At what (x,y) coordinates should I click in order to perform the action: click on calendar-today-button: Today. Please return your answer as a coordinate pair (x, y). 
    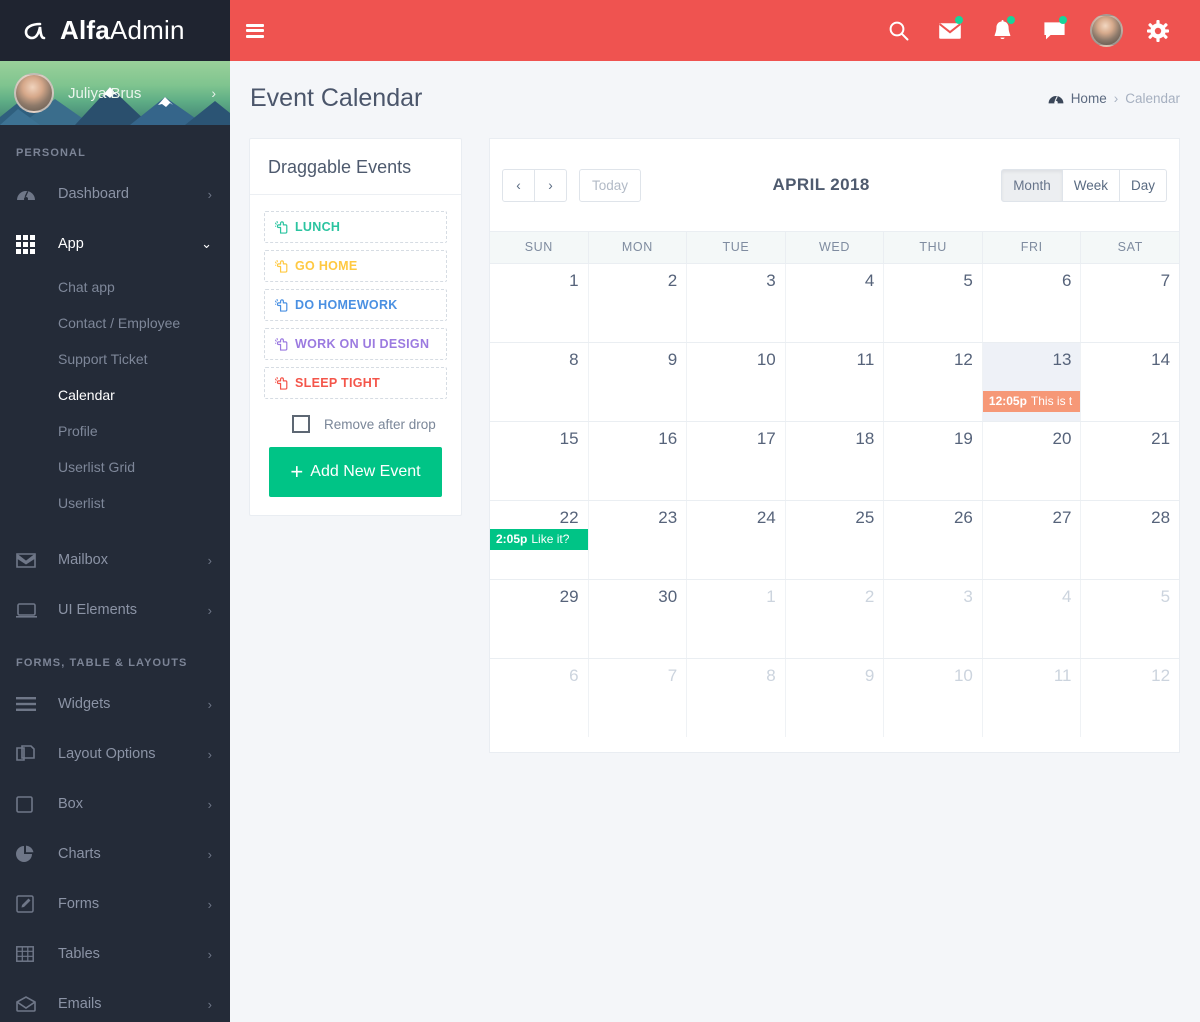
    Looking at the image, I should click on (610, 185).